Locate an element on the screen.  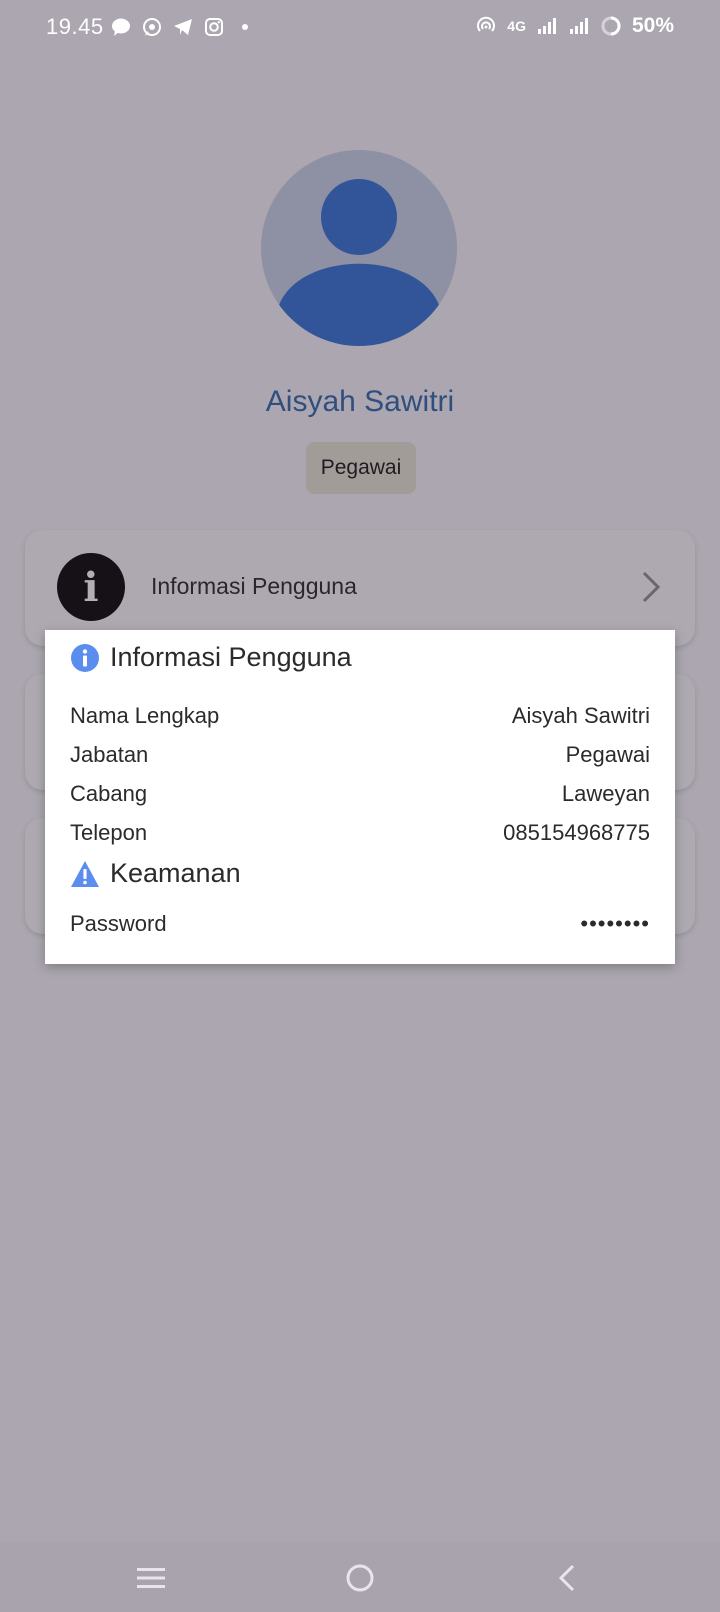
notification-icons is located at coordinates (183, 27).